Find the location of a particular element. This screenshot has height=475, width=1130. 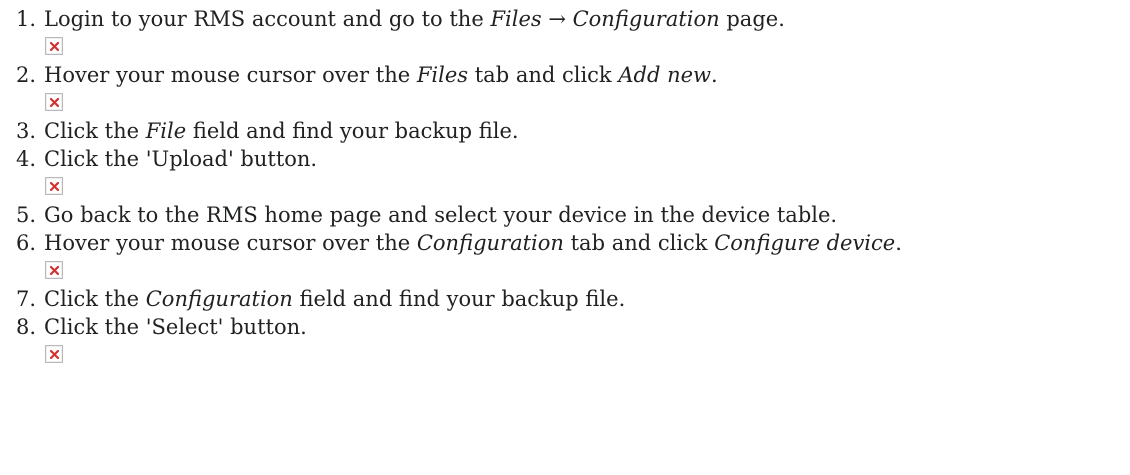

step-number: 1. is located at coordinates (25, 19).